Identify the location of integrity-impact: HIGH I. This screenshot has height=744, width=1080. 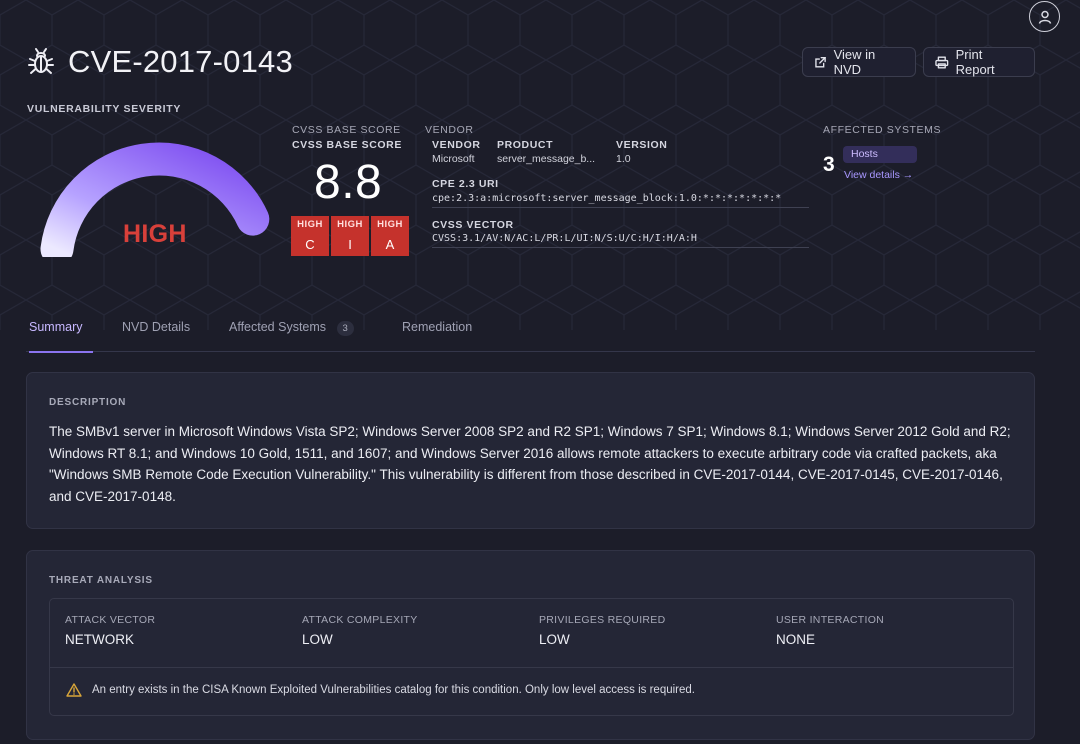
(350, 236).